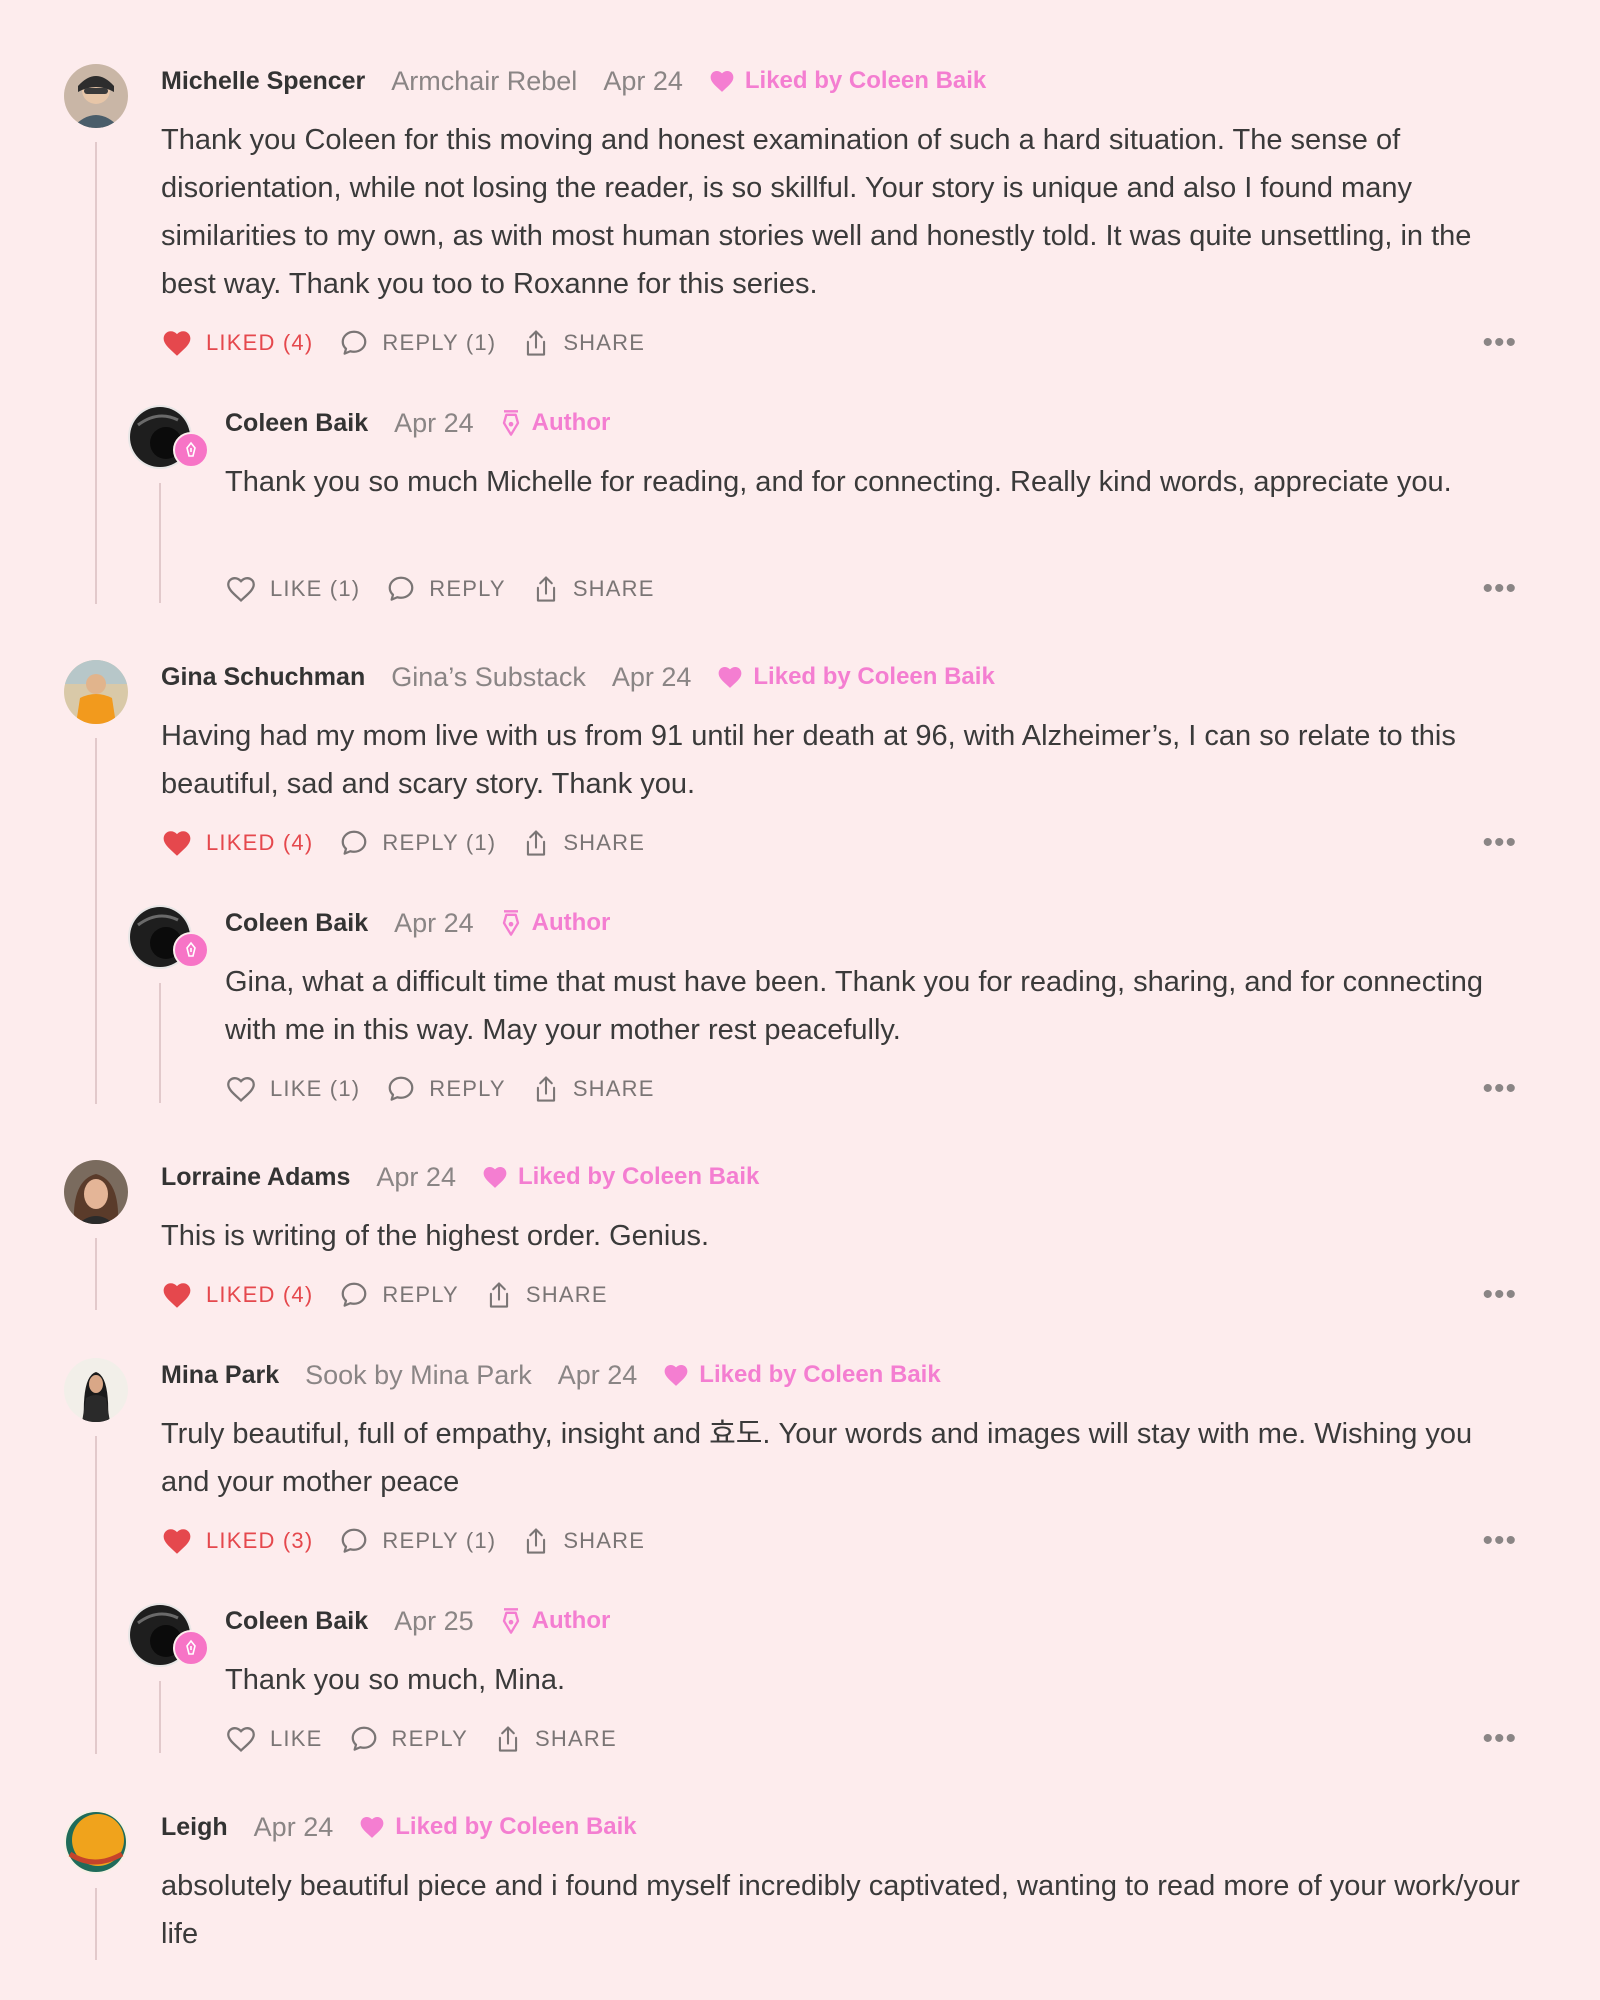  I want to click on comment-actions: LIKED (4) REPLY (1) SHARE, so click(403, 843).